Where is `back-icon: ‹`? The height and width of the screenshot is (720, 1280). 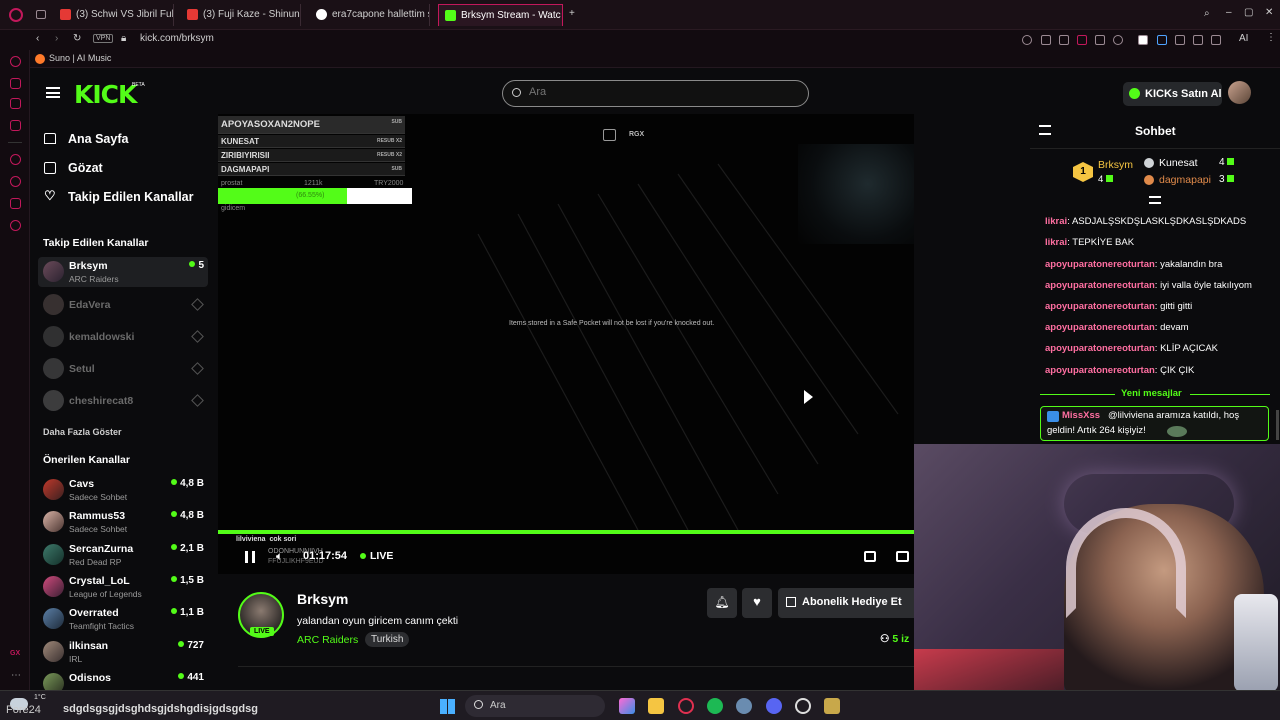
back-icon: ‹ is located at coordinates (37, 38).